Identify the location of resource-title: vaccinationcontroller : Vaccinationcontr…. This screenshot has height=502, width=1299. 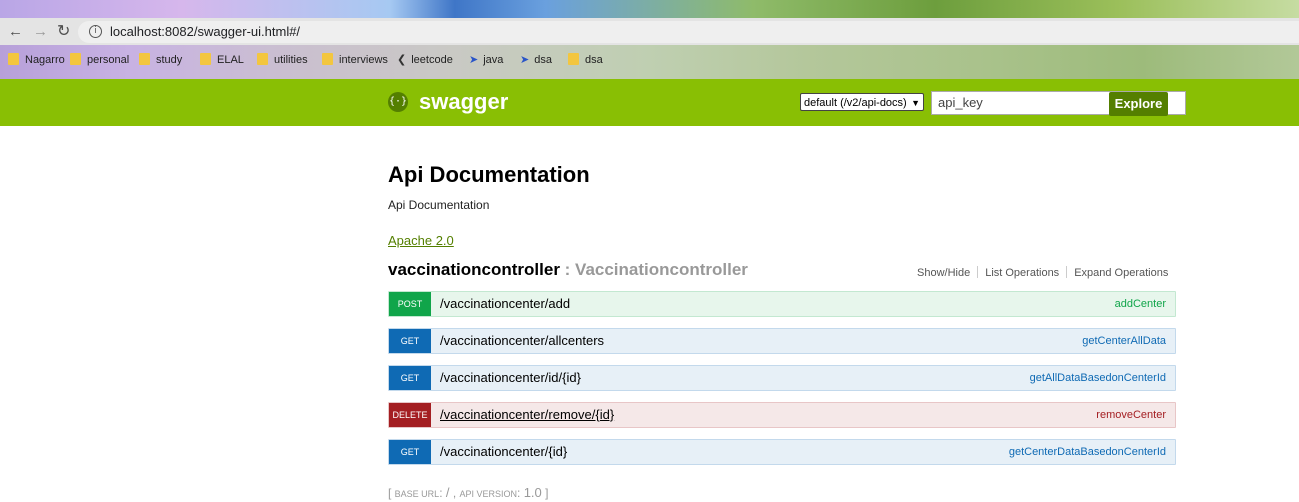
(568, 270).